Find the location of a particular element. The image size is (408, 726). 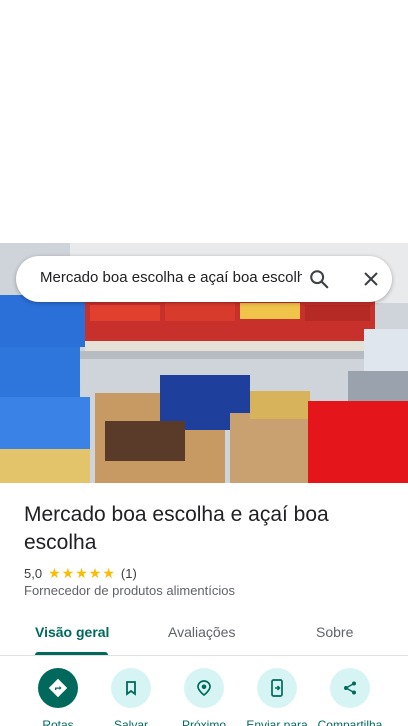

directions-button: Rotas is located at coordinates (58, 697).